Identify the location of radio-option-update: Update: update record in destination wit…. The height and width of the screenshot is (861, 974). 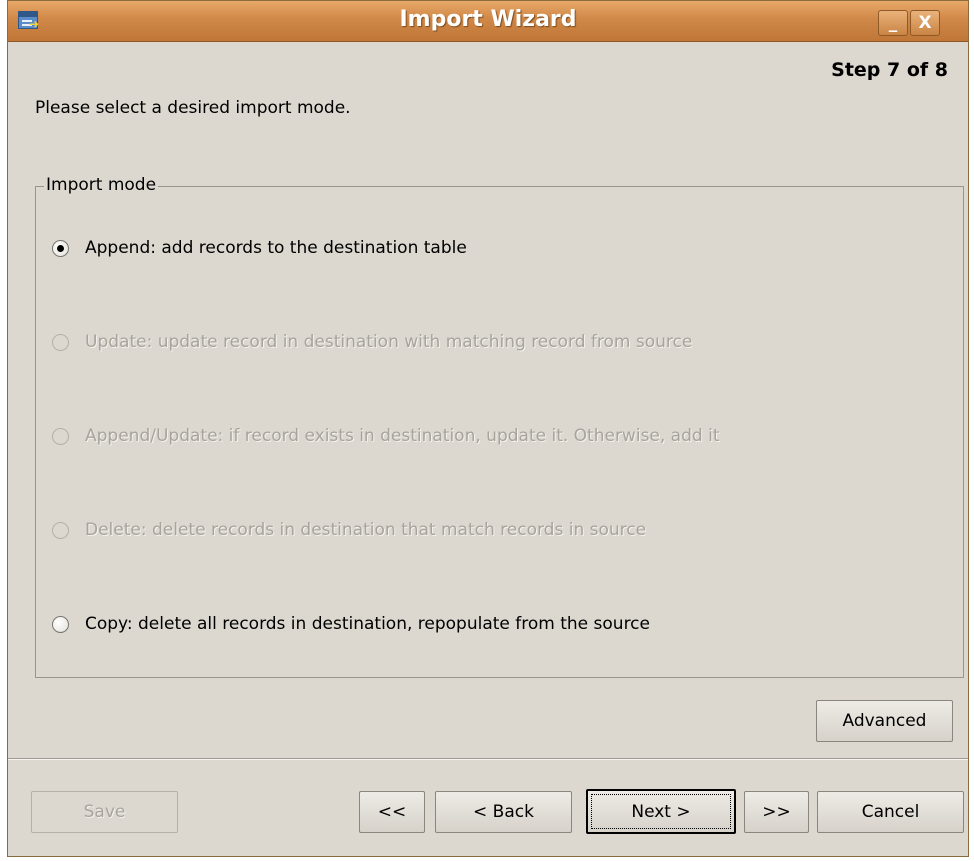
(372, 342).